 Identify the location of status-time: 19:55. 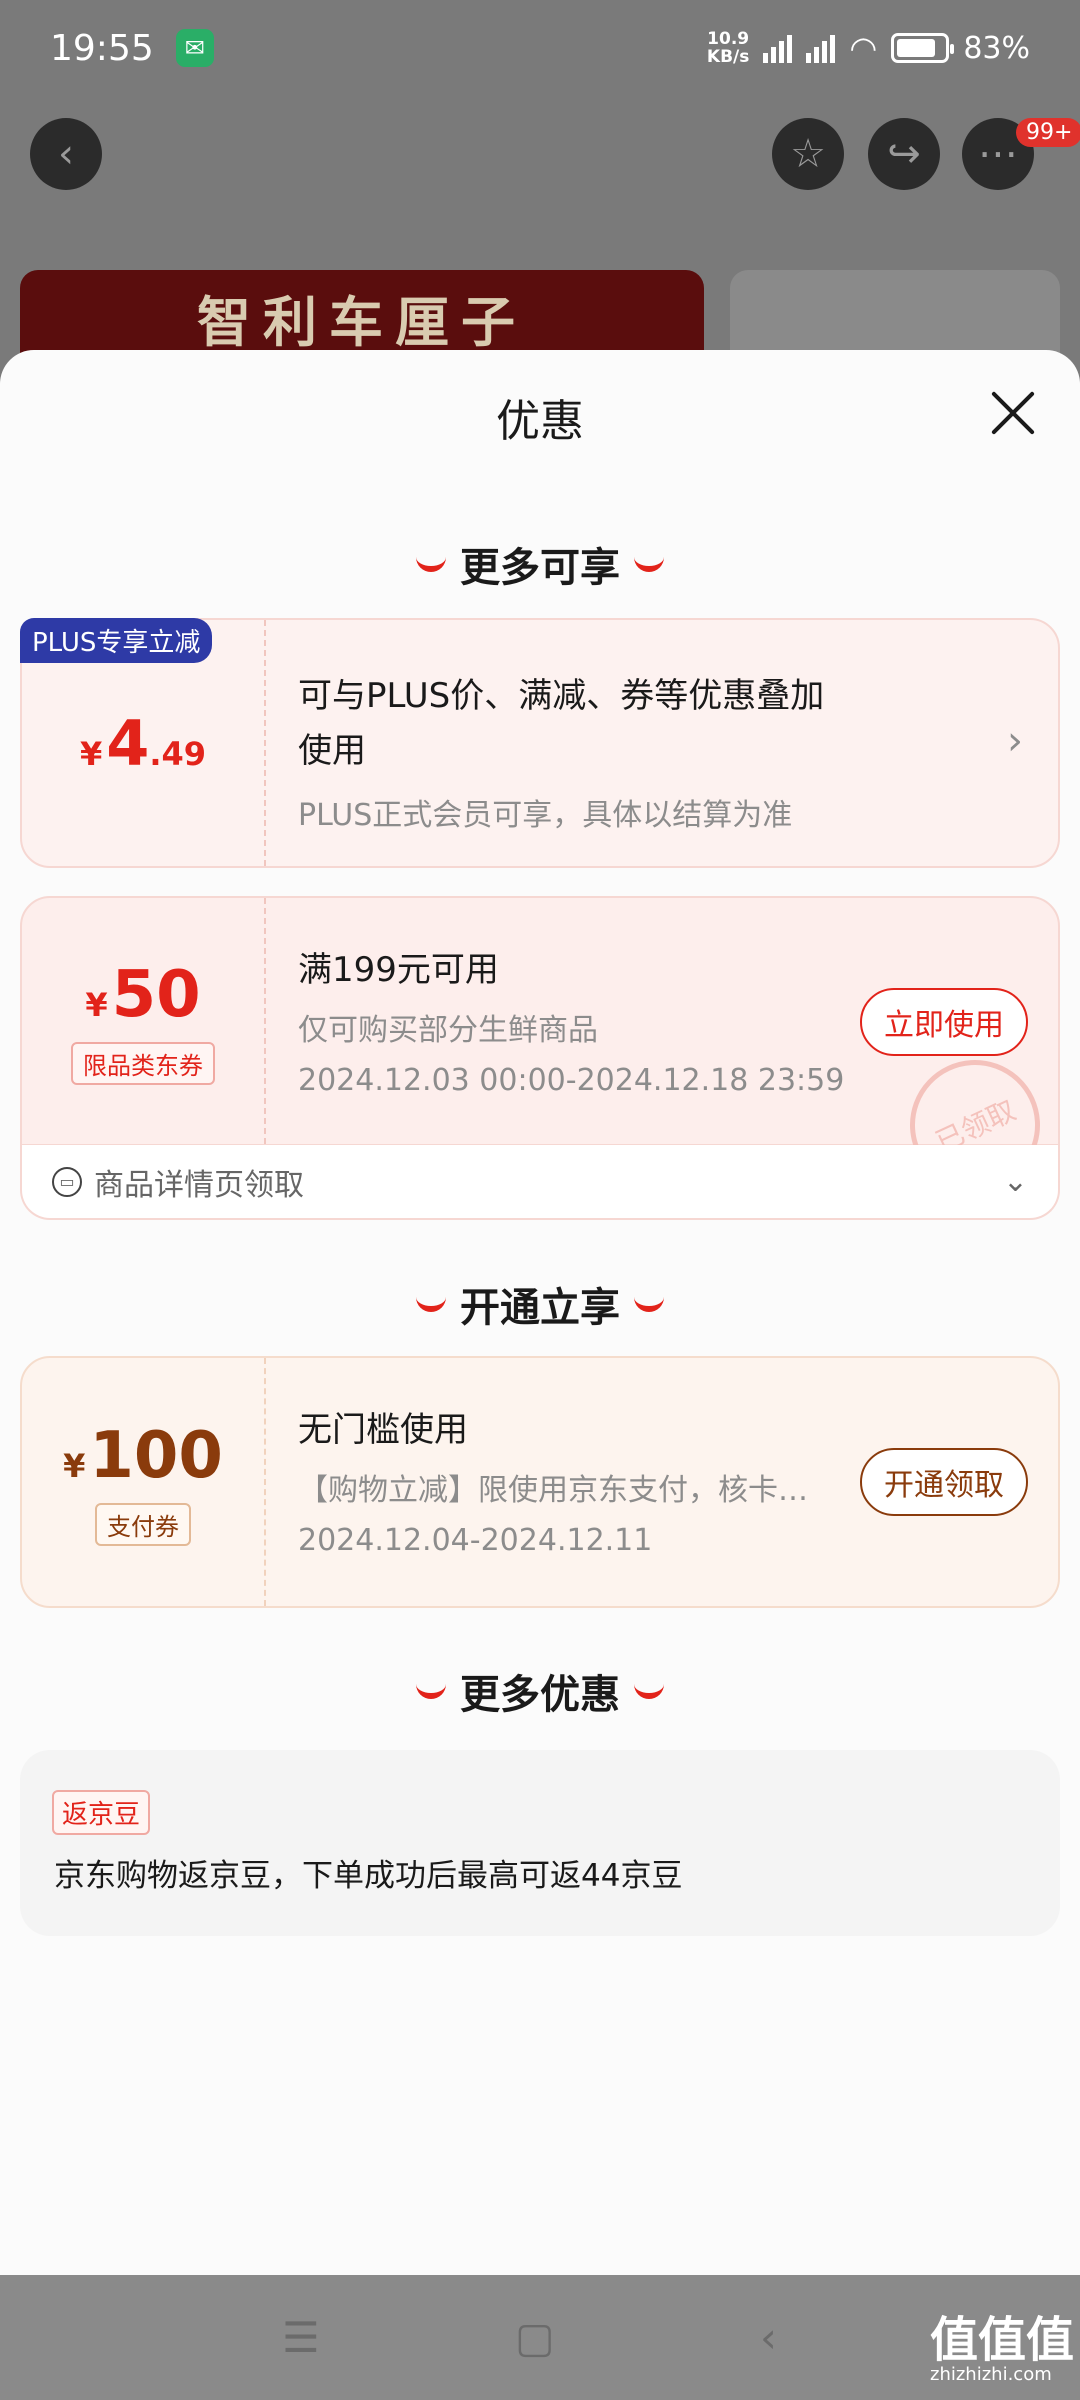
(102, 48).